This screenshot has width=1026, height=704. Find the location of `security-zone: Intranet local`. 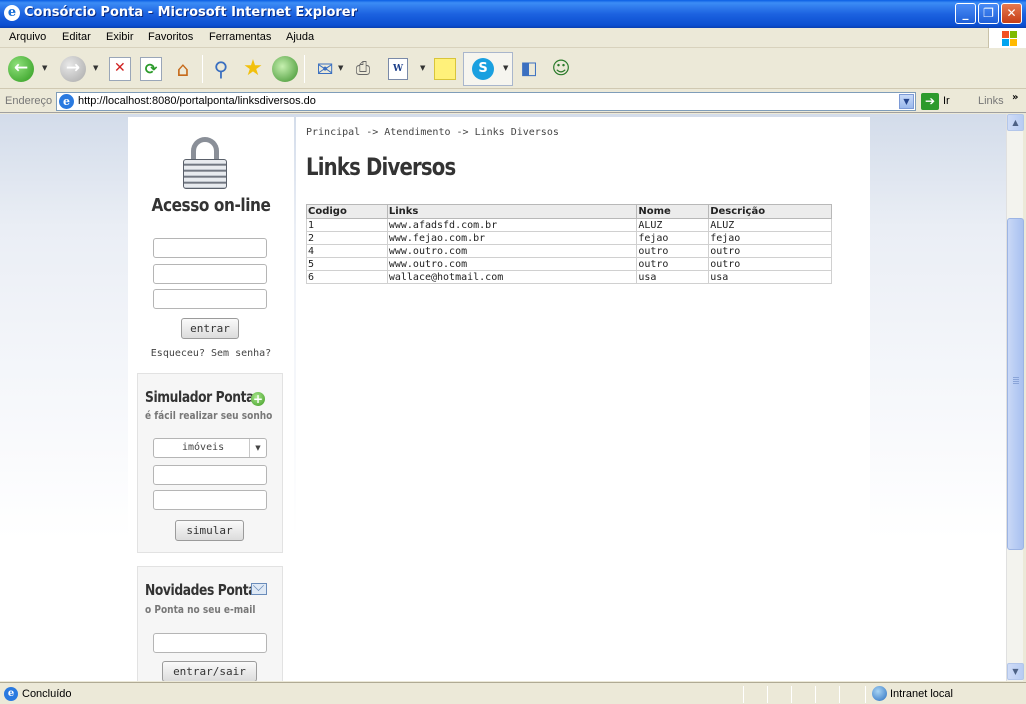

security-zone: Intranet local is located at coordinates (921, 694).